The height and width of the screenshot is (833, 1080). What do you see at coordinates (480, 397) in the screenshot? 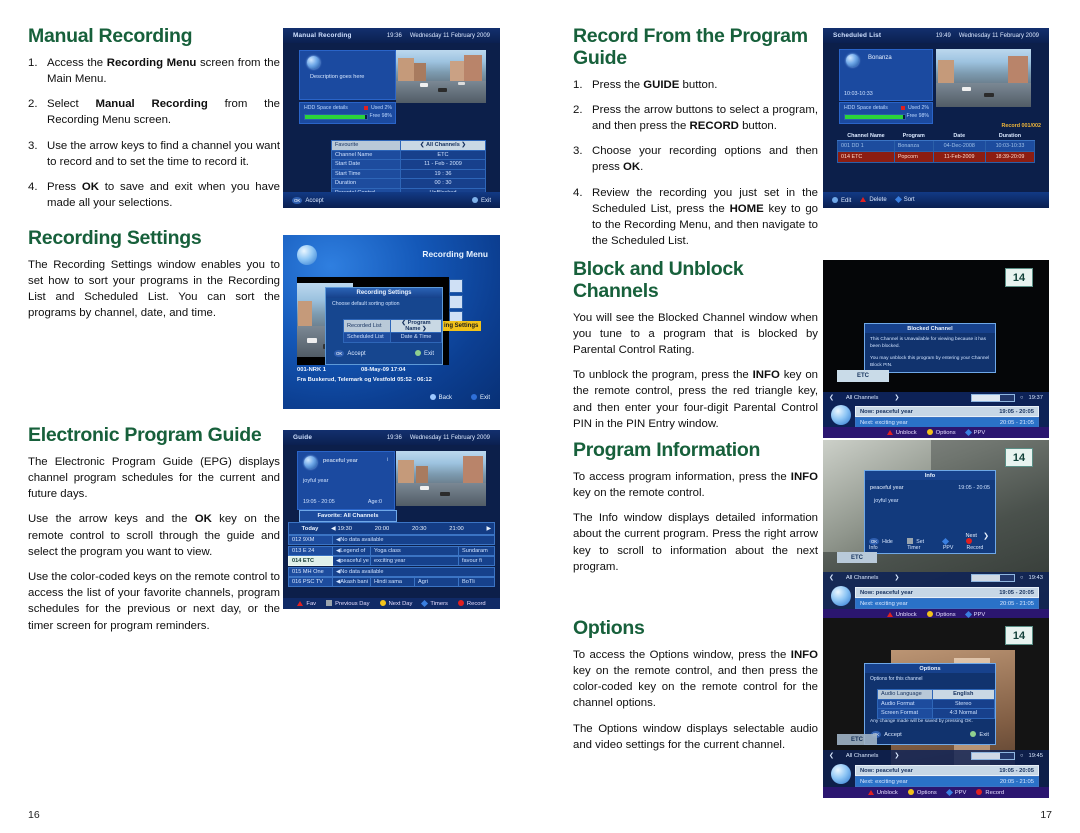
I see `rm-exit-button-2: Exit` at bounding box center [480, 397].